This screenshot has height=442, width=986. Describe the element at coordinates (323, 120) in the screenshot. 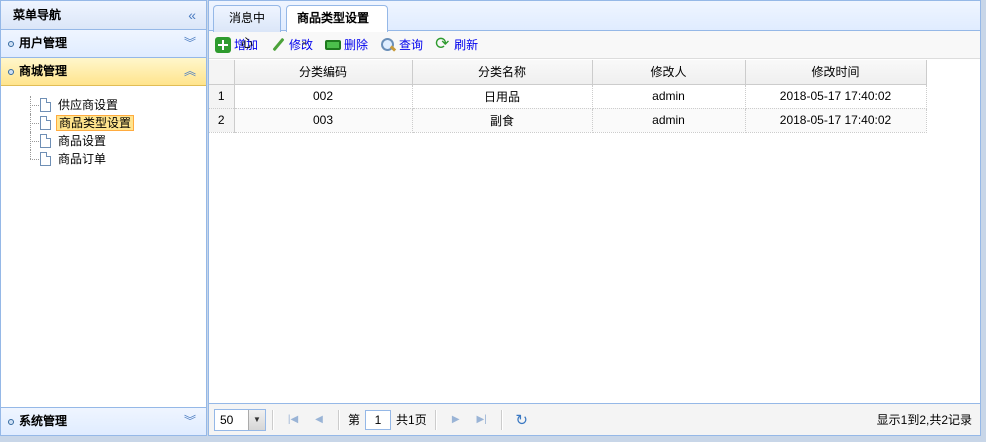

I see `table-cell: 003` at that location.